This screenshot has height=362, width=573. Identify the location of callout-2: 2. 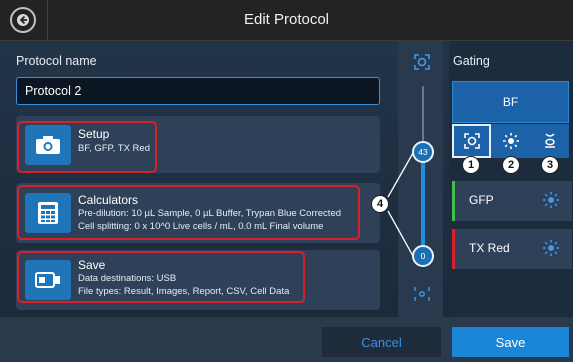
(511, 165).